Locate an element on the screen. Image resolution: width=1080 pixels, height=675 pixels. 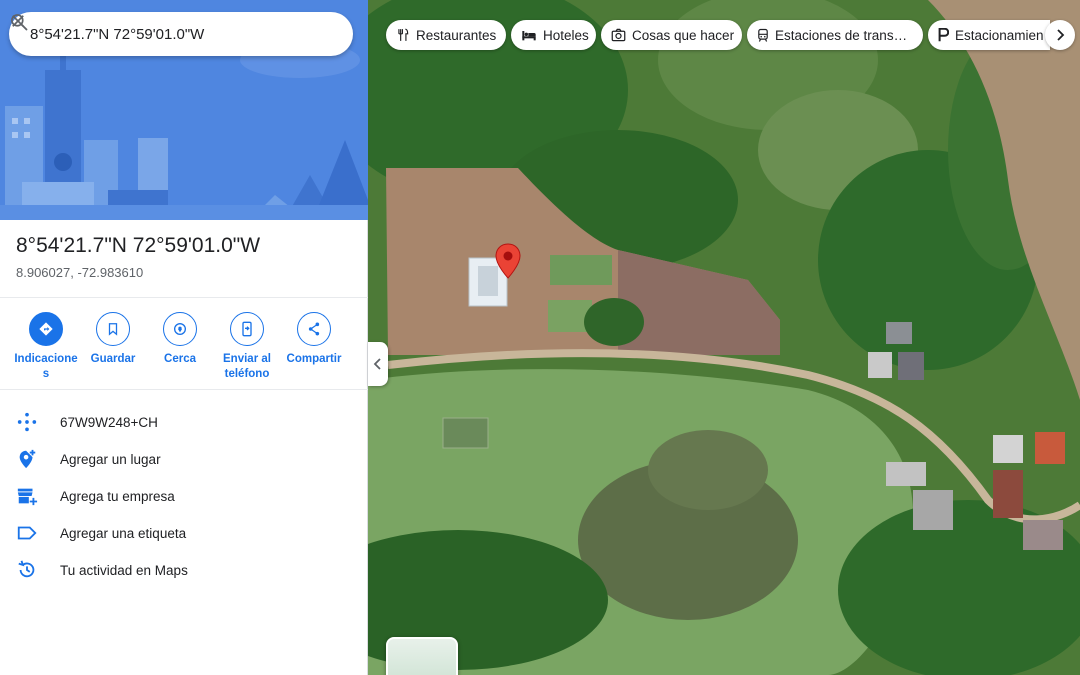
chip-label: Restaurantes is located at coordinates (456, 35).